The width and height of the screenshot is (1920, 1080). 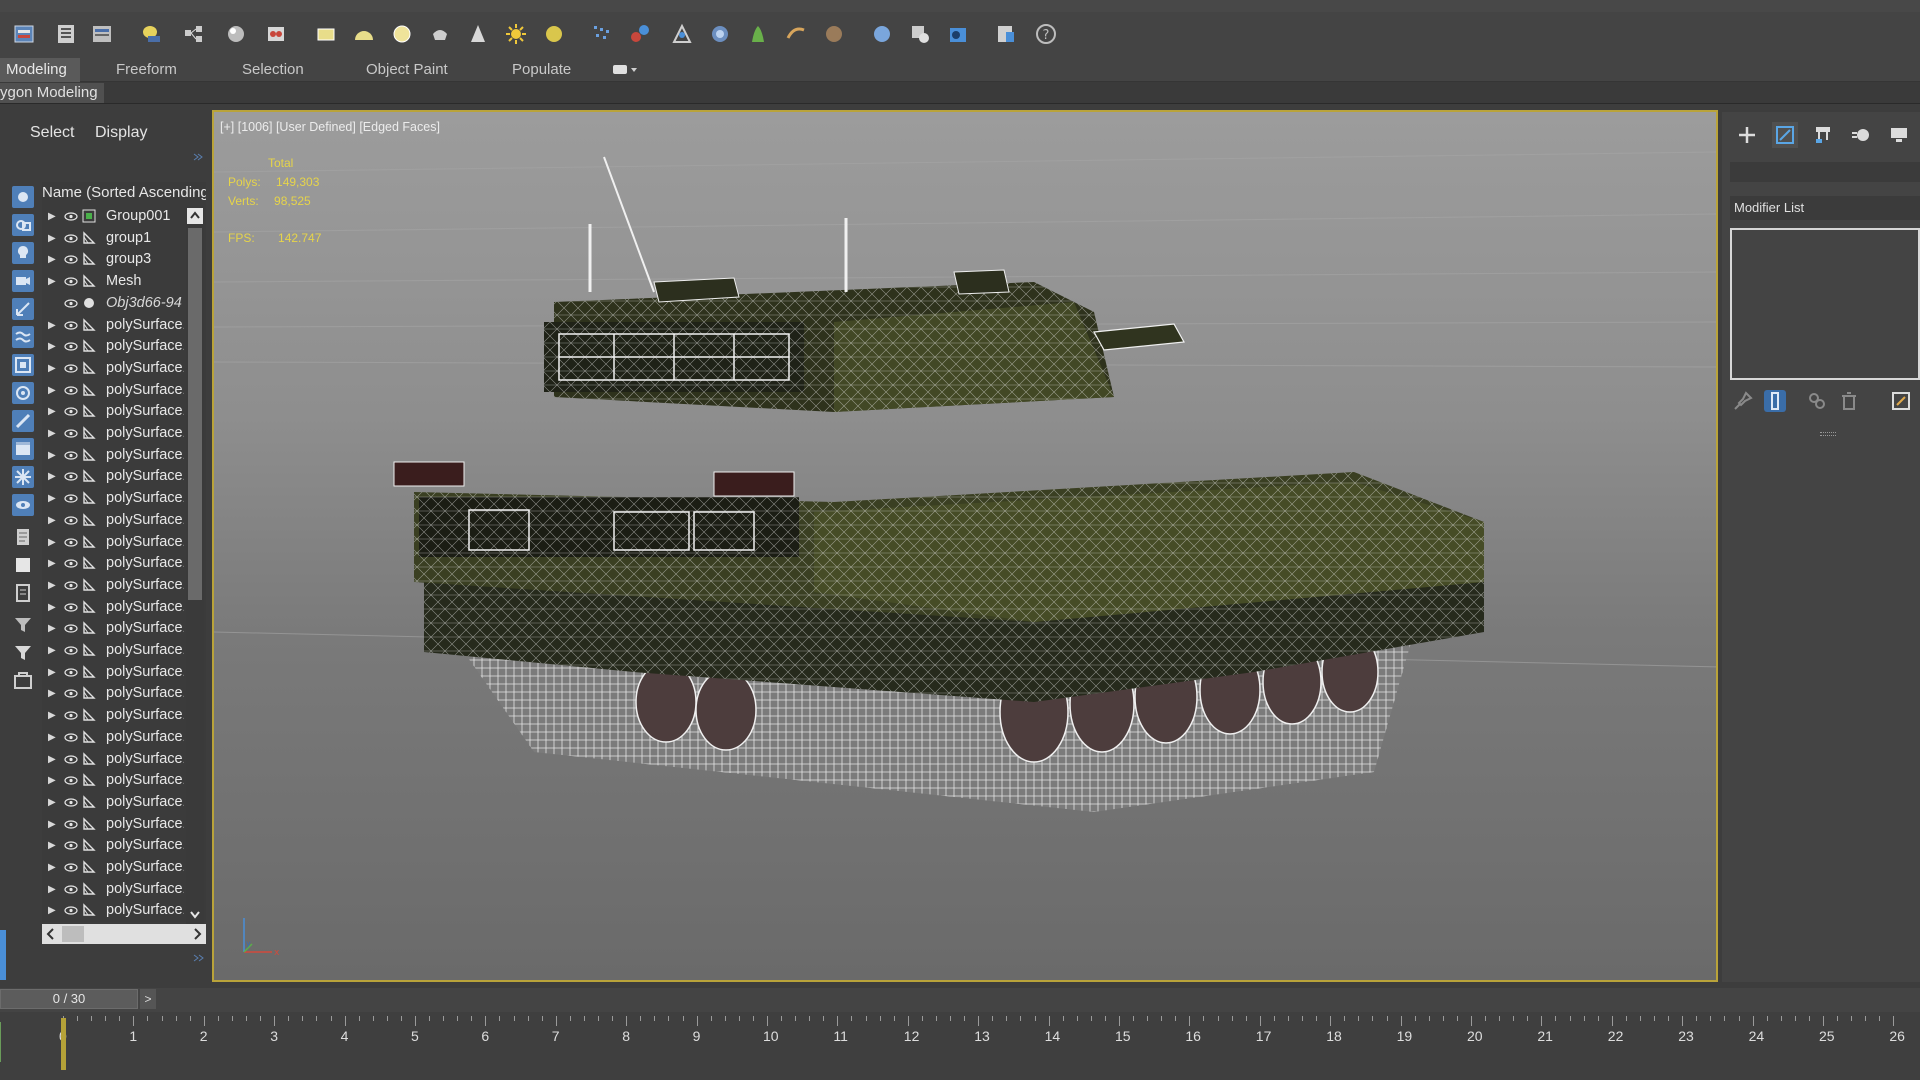 What do you see at coordinates (197, 934) in the screenshot?
I see `chevron-right-icon` at bounding box center [197, 934].